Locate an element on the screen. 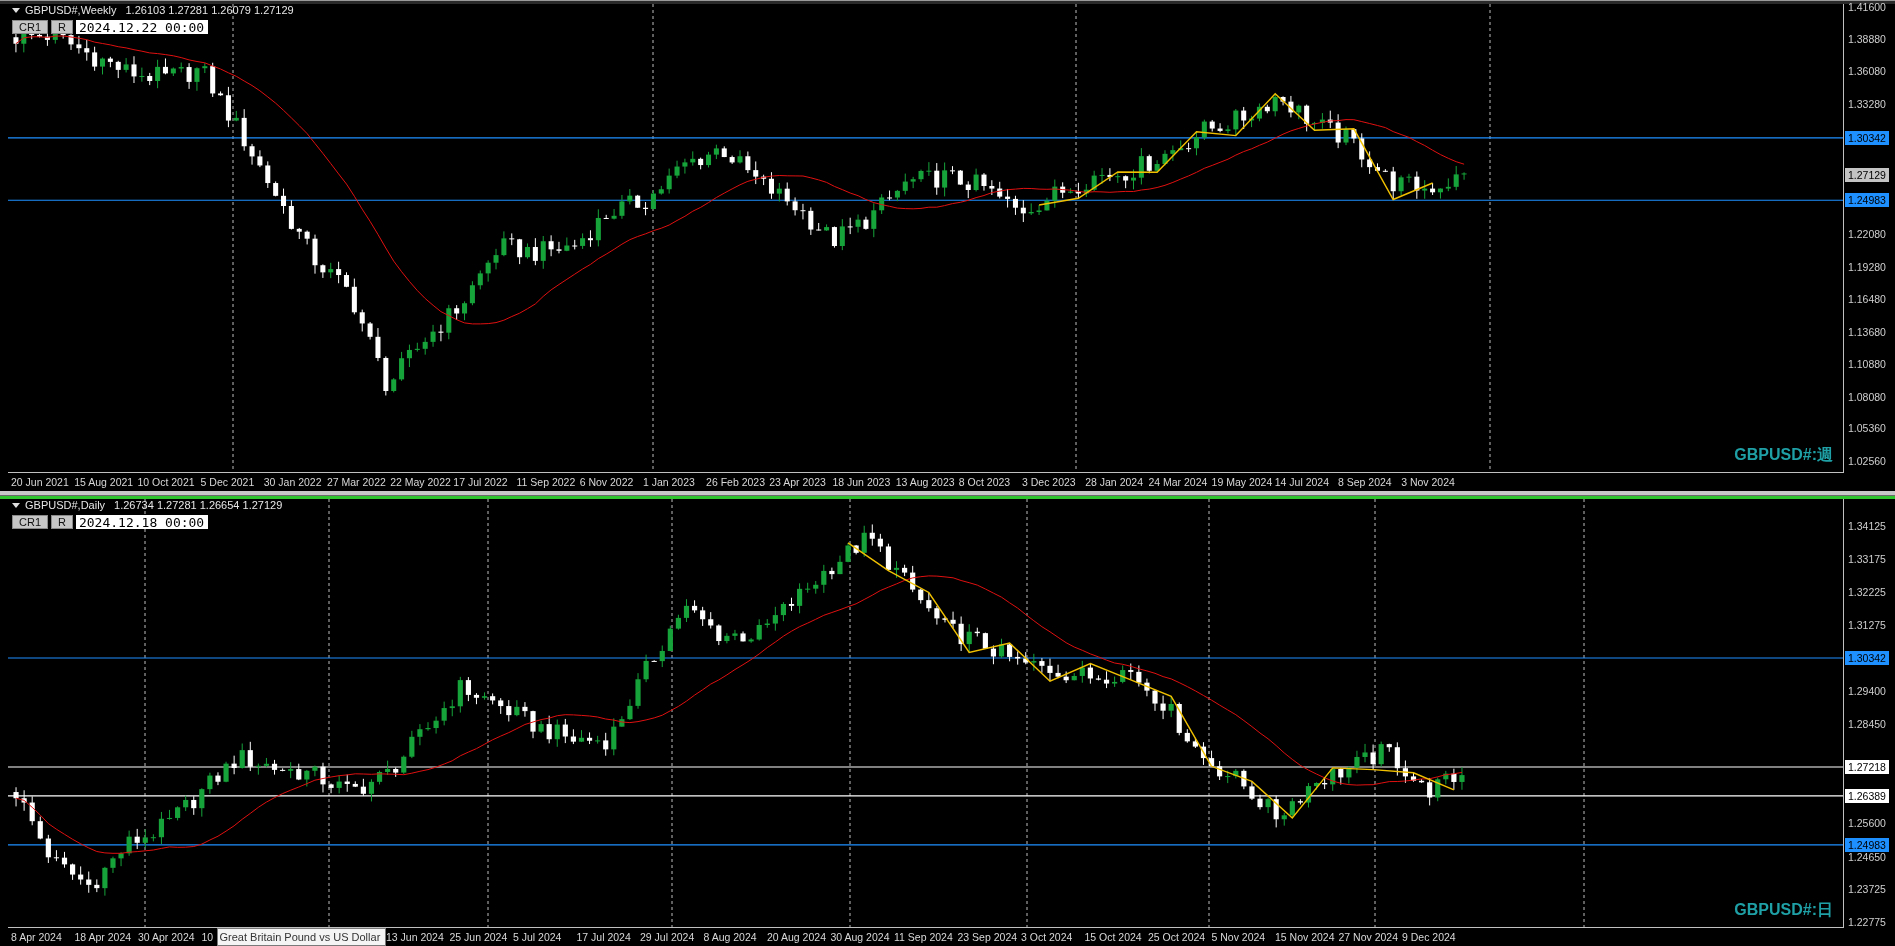 This screenshot has height=946, width=1895. price-tick-label: 1.10880 is located at coordinates (1867, 364).